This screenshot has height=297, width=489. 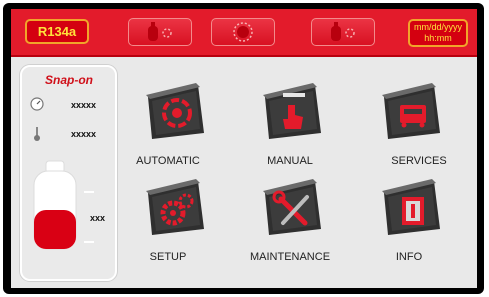 I want to click on automatic-label: AUTOMATIC, so click(x=168, y=161).